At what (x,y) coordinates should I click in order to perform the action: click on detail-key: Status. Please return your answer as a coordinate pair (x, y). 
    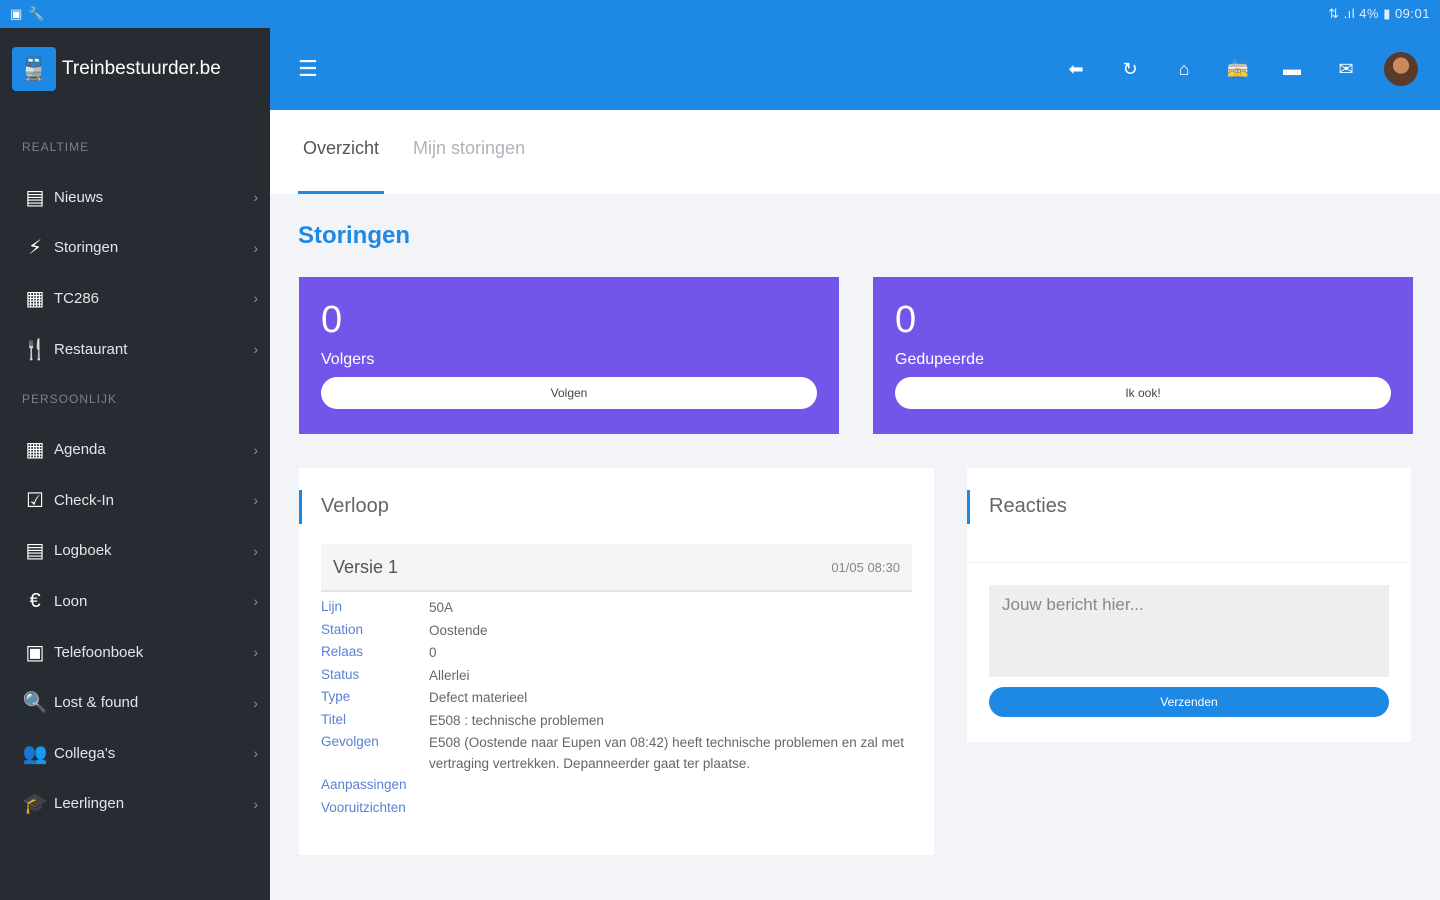
    Looking at the image, I should click on (340, 674).